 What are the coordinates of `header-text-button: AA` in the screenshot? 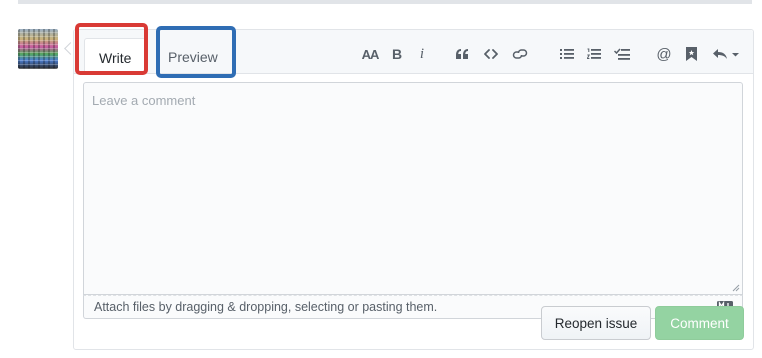 It's located at (370, 54).